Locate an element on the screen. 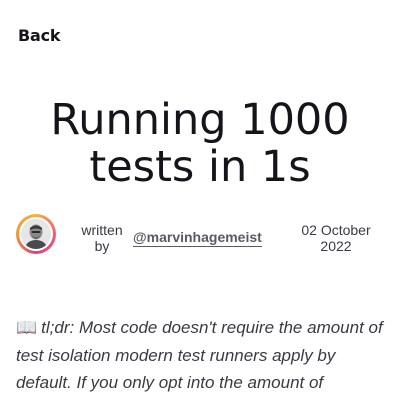 The height and width of the screenshot is (400, 400). written-by-label: written by is located at coordinates (102, 238).